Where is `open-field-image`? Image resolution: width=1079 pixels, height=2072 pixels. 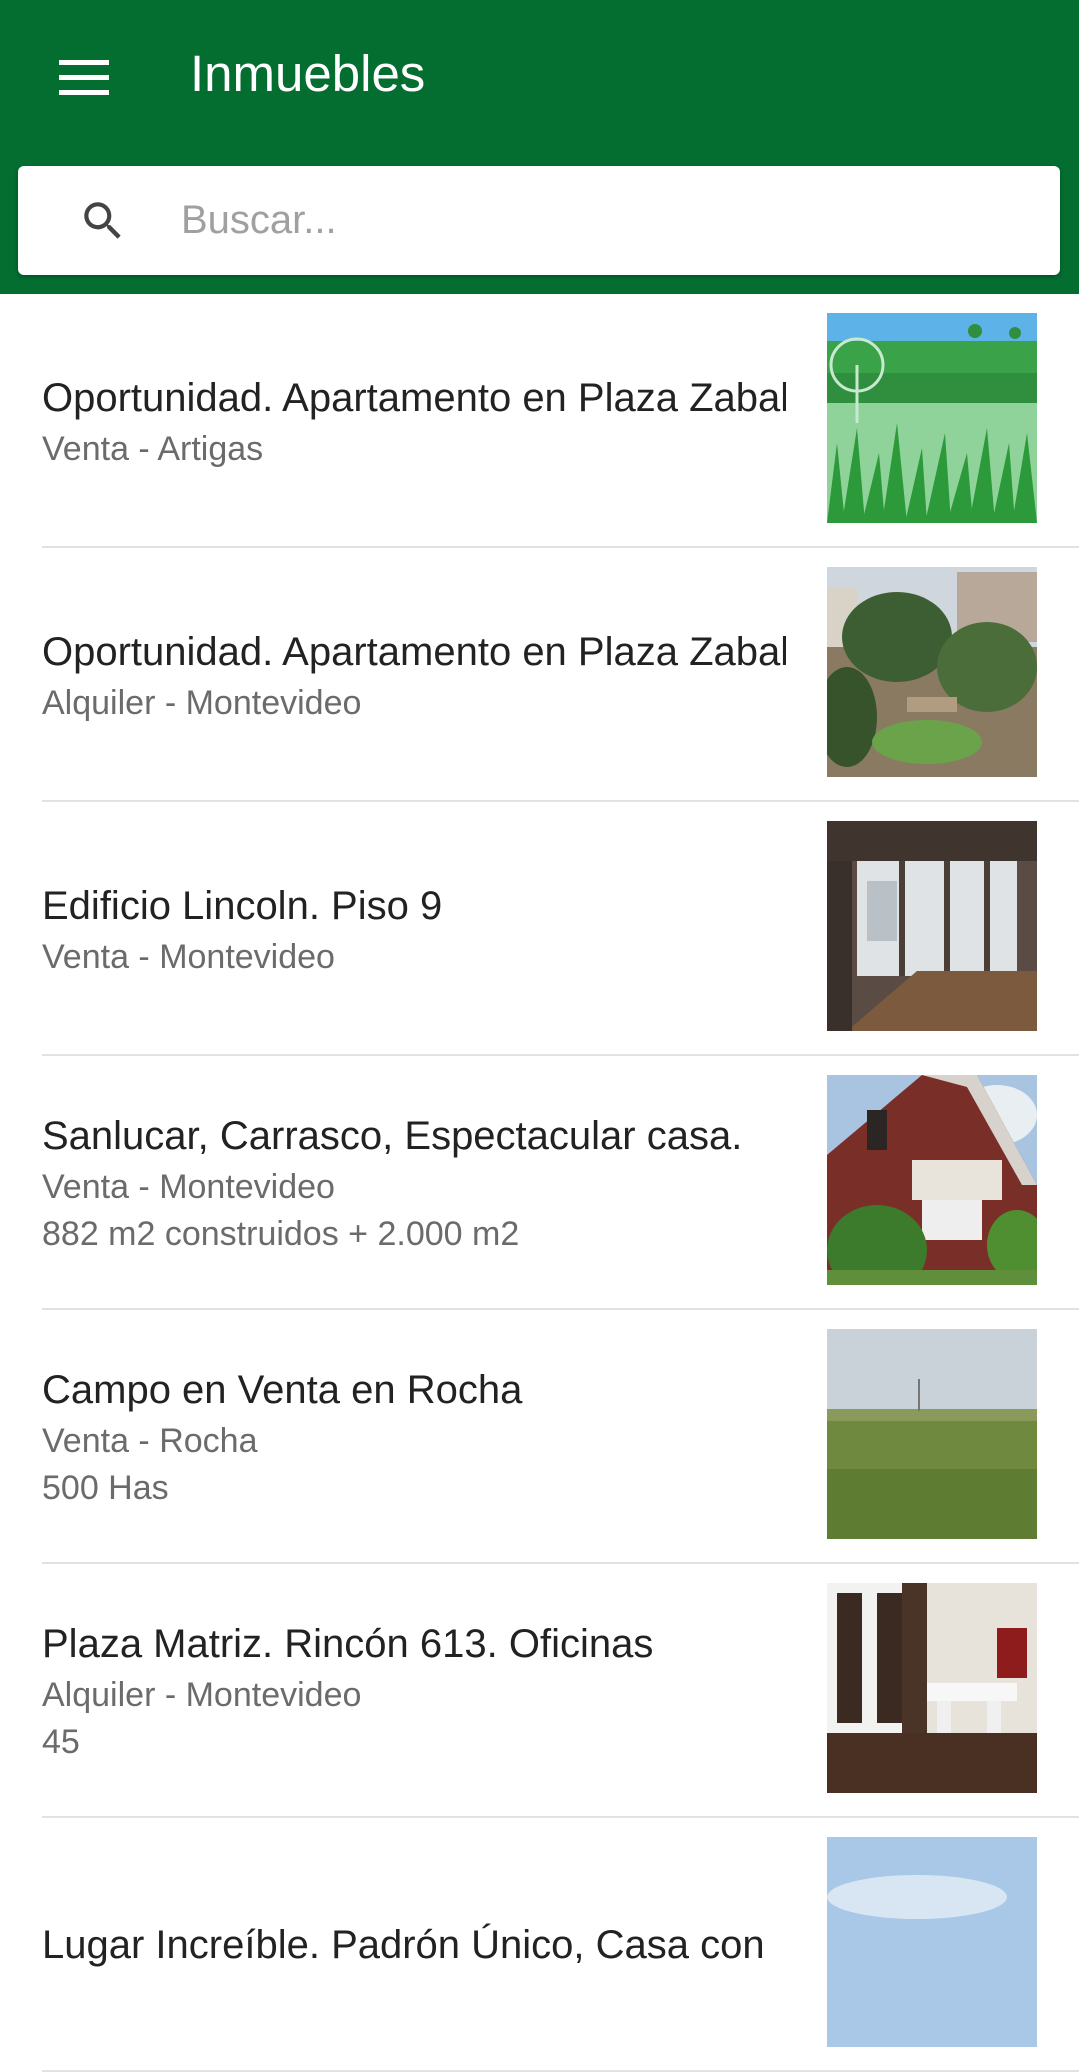 open-field-image is located at coordinates (932, 1434).